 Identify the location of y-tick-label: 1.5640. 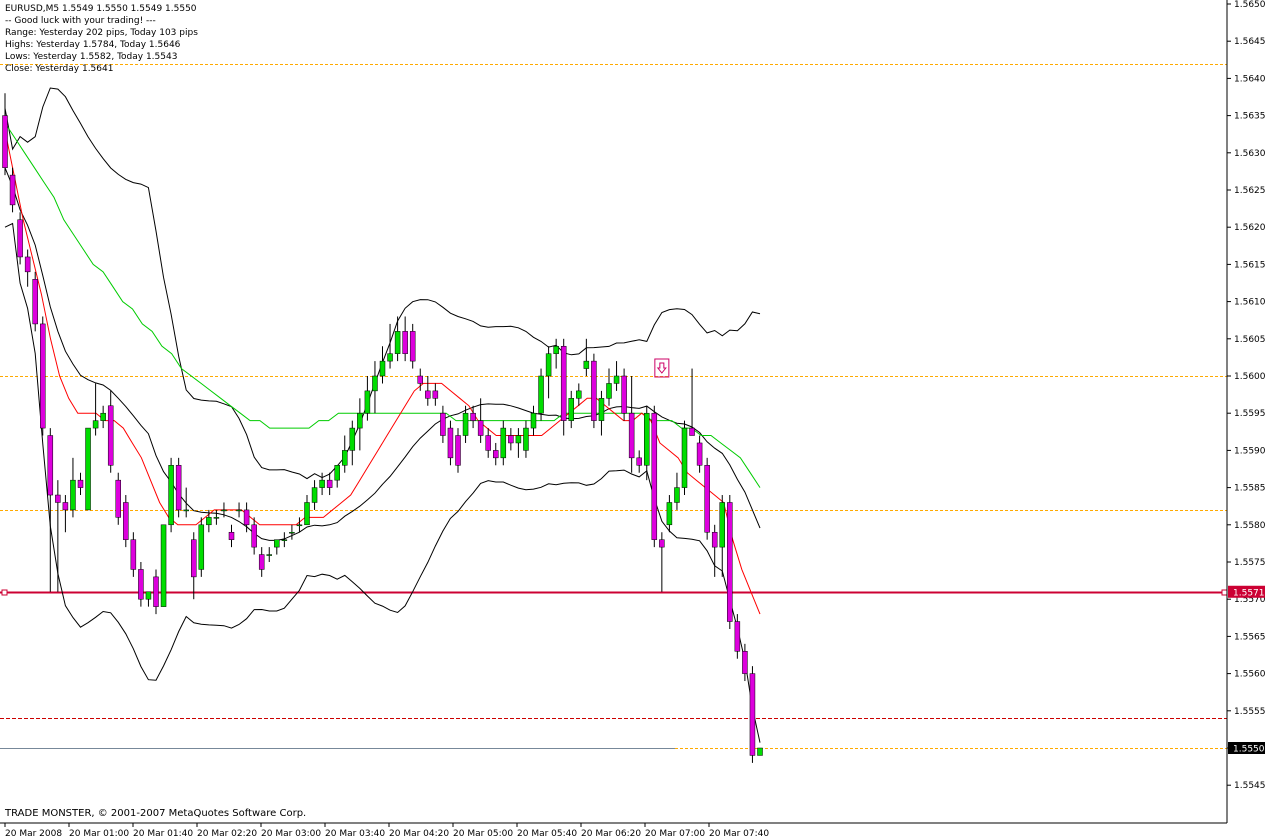
(1250, 79).